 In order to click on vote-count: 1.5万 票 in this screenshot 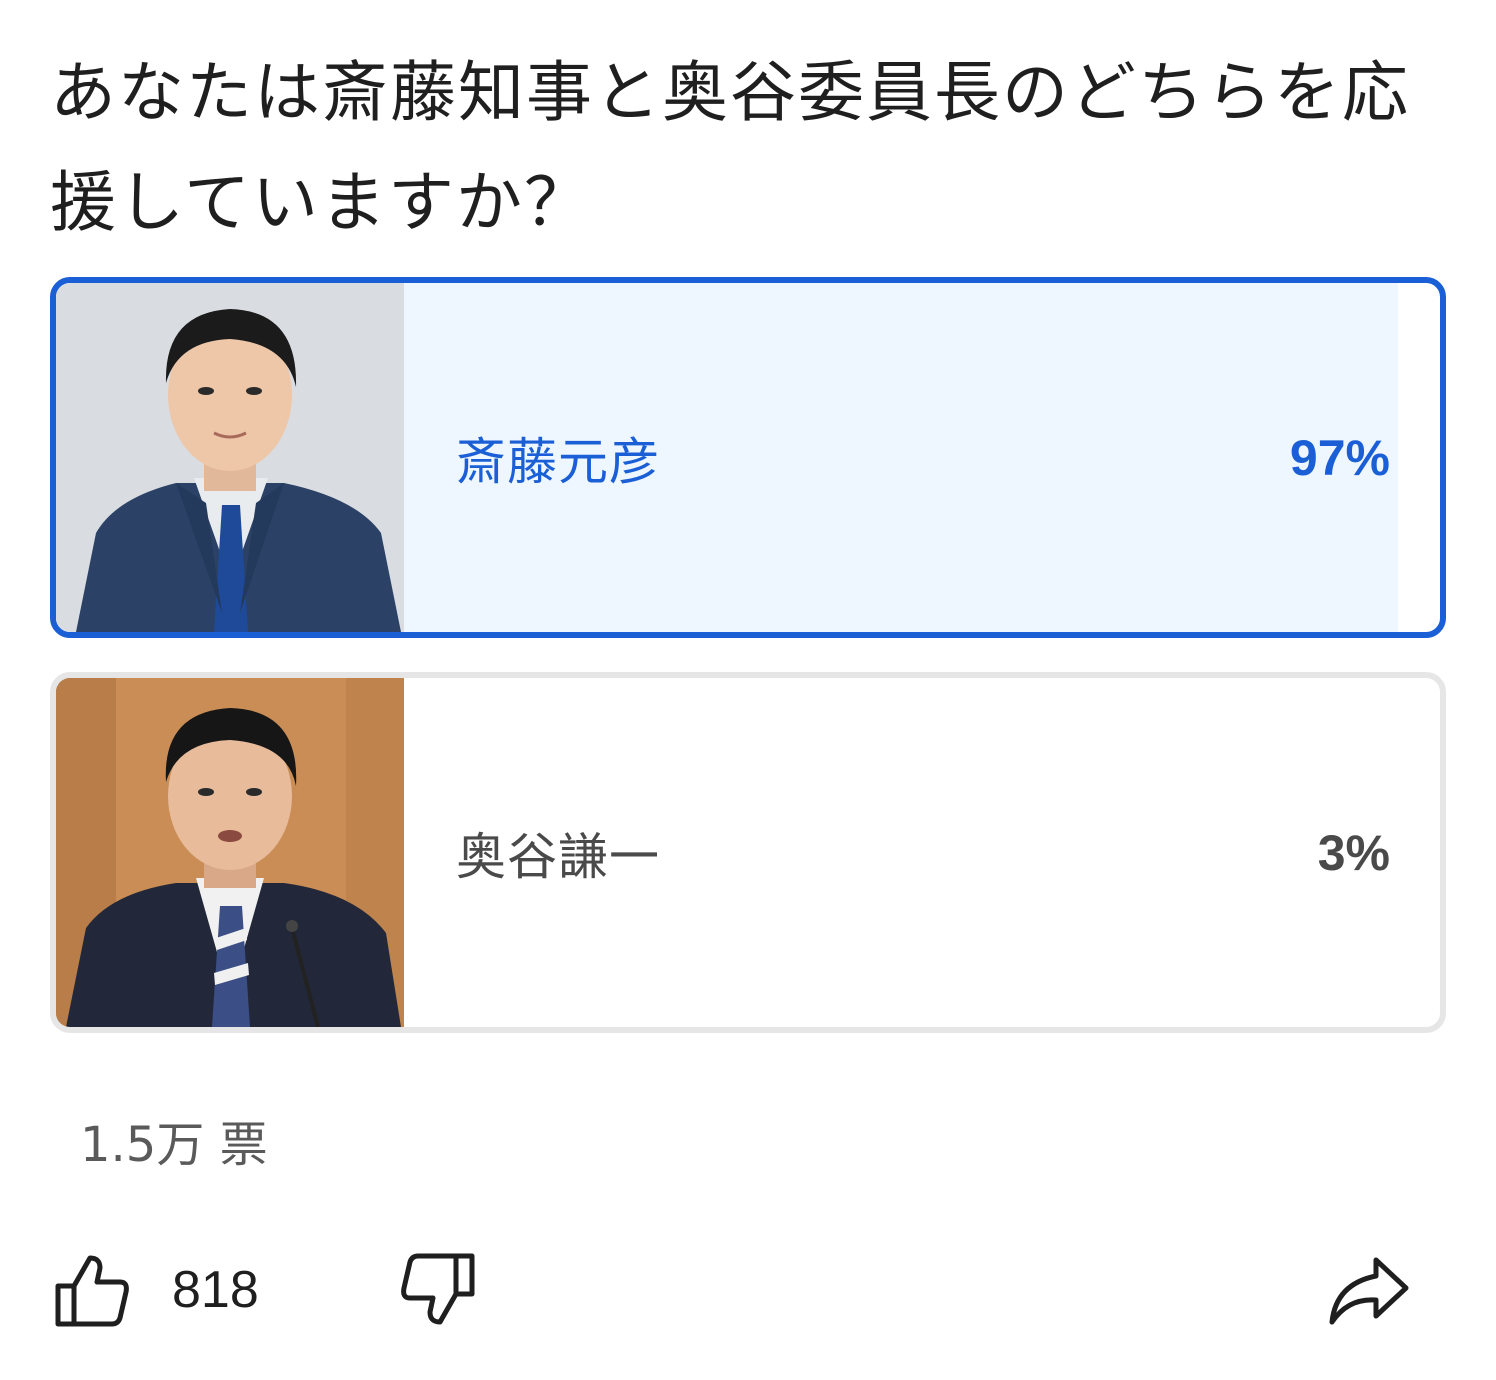, I will do `click(174, 1145)`.